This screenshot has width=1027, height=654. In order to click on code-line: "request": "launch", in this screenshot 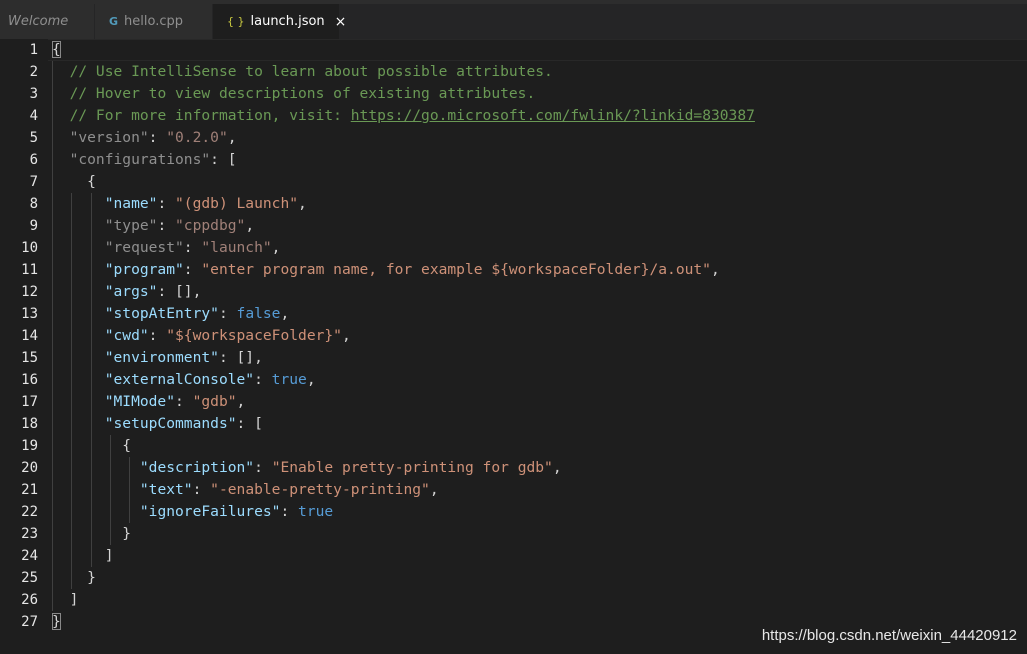, I will do `click(192, 247)`.